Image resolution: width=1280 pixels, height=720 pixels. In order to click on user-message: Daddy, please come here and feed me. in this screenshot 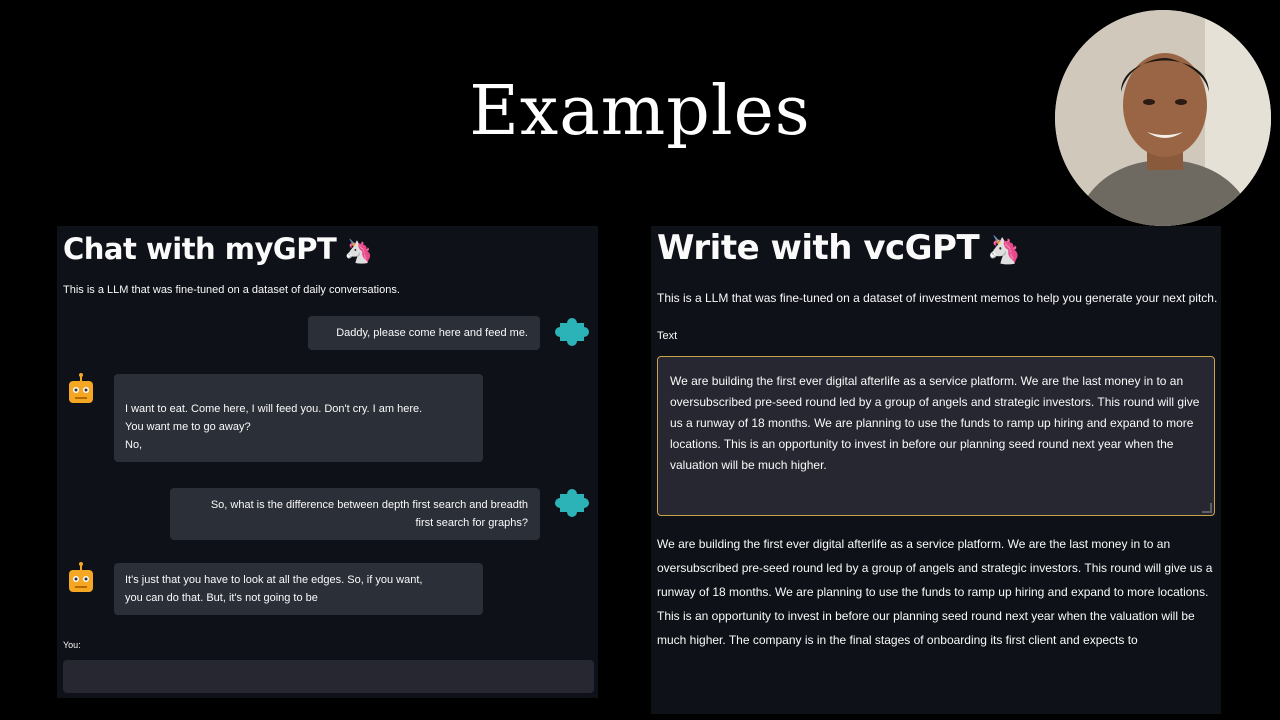, I will do `click(424, 333)`.